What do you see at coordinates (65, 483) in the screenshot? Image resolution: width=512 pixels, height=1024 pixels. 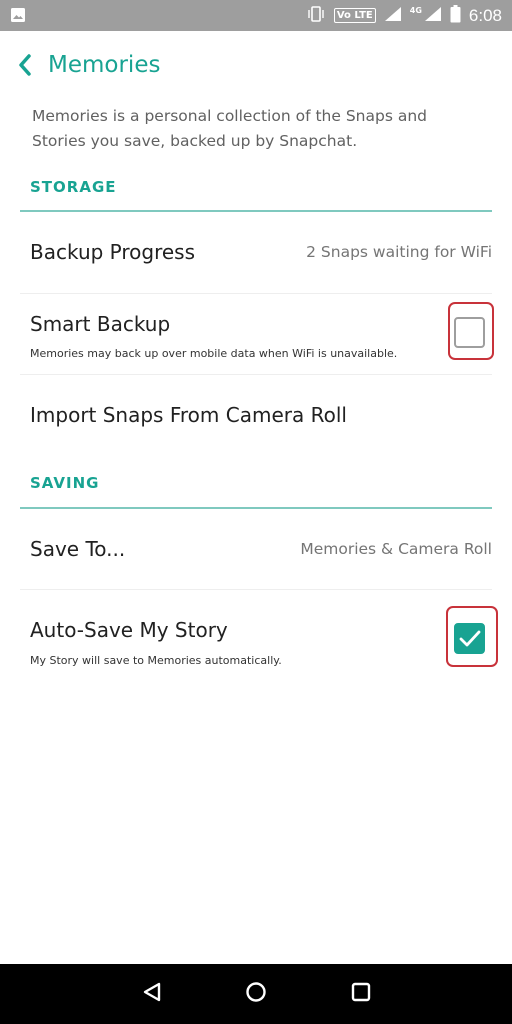 I see `section-label-saving: SAVING` at bounding box center [65, 483].